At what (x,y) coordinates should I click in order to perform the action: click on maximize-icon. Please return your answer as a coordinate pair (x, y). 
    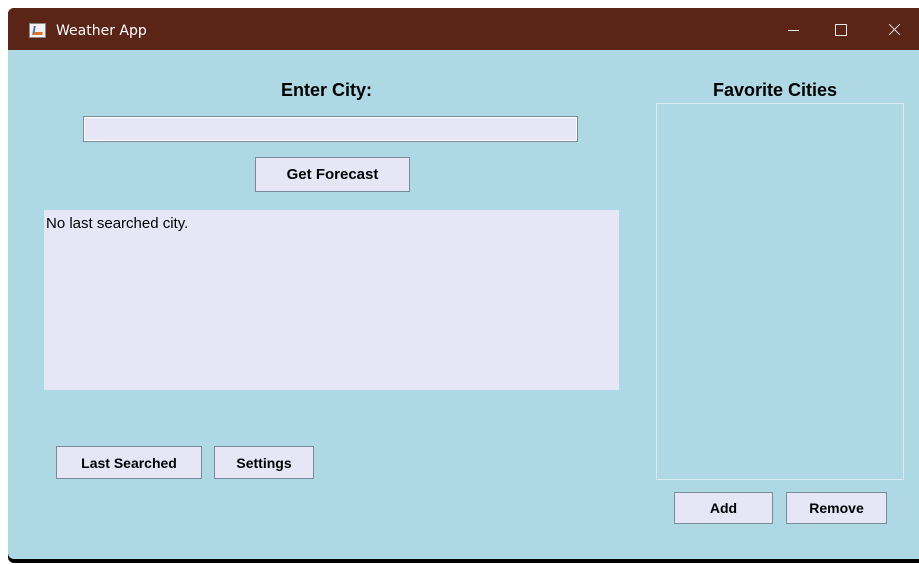
    Looking at the image, I should click on (841, 30).